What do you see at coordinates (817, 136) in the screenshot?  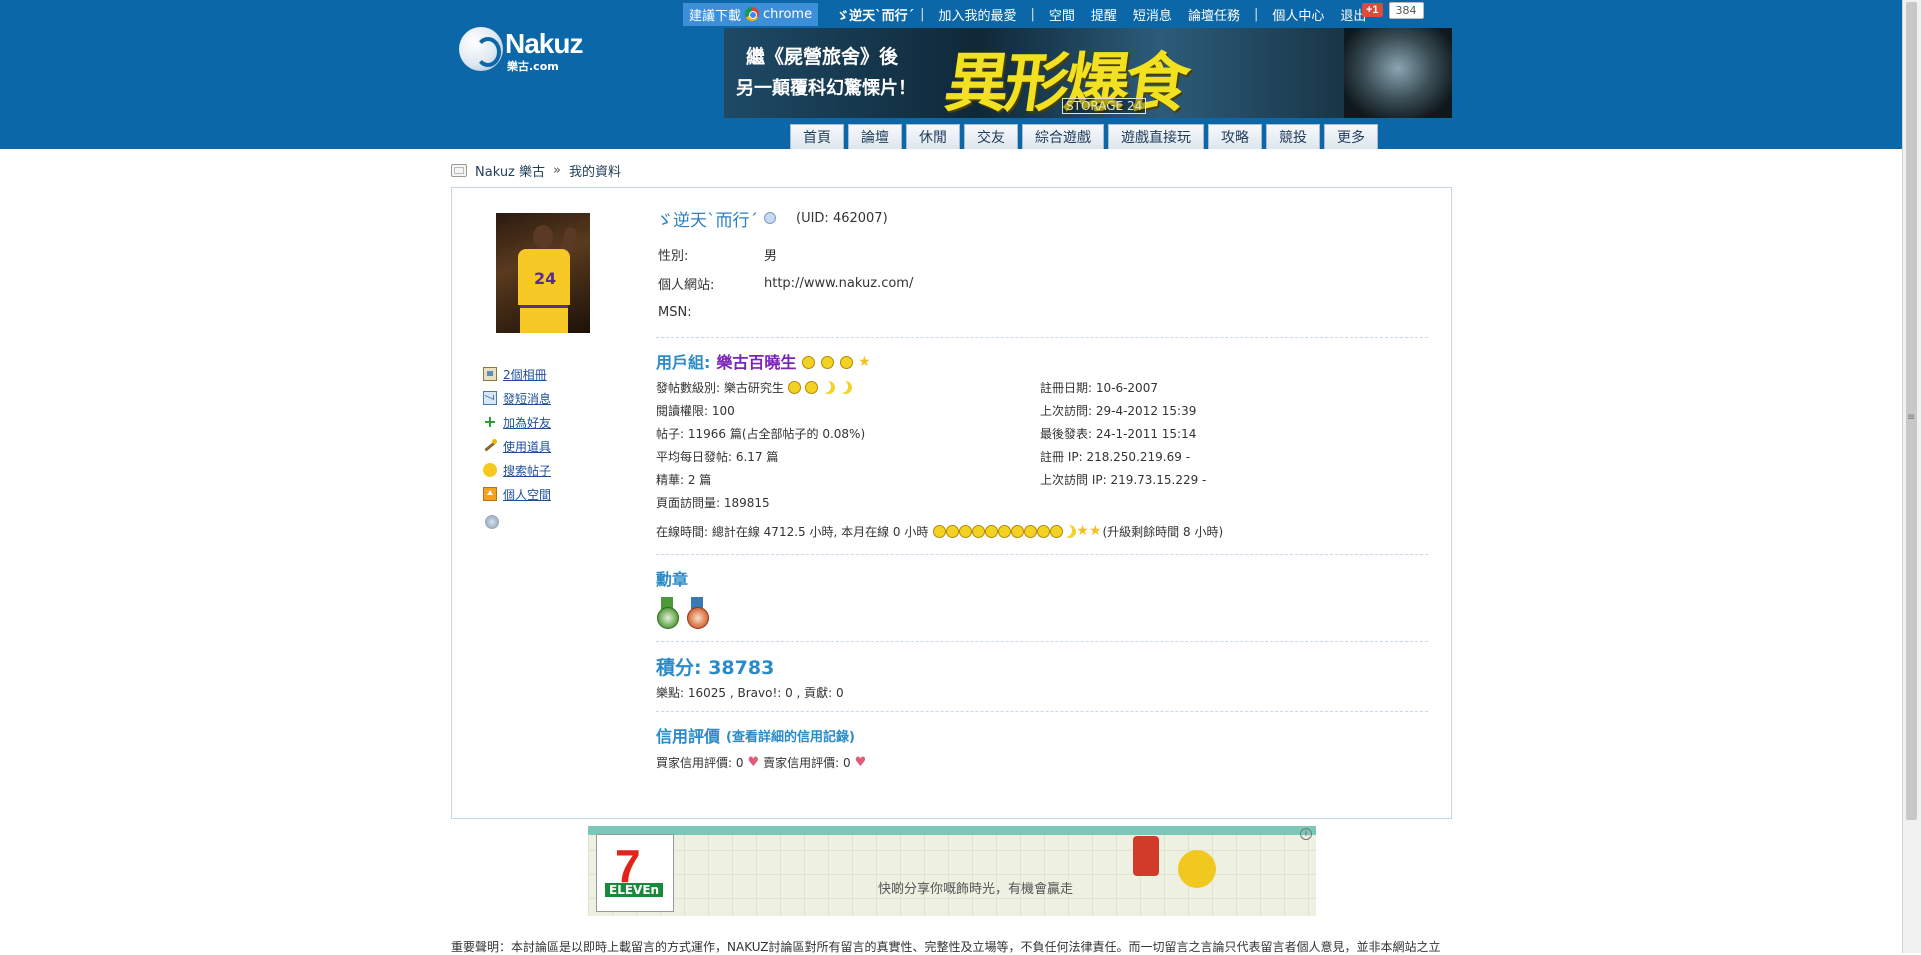 I see `nav-home: 首頁` at bounding box center [817, 136].